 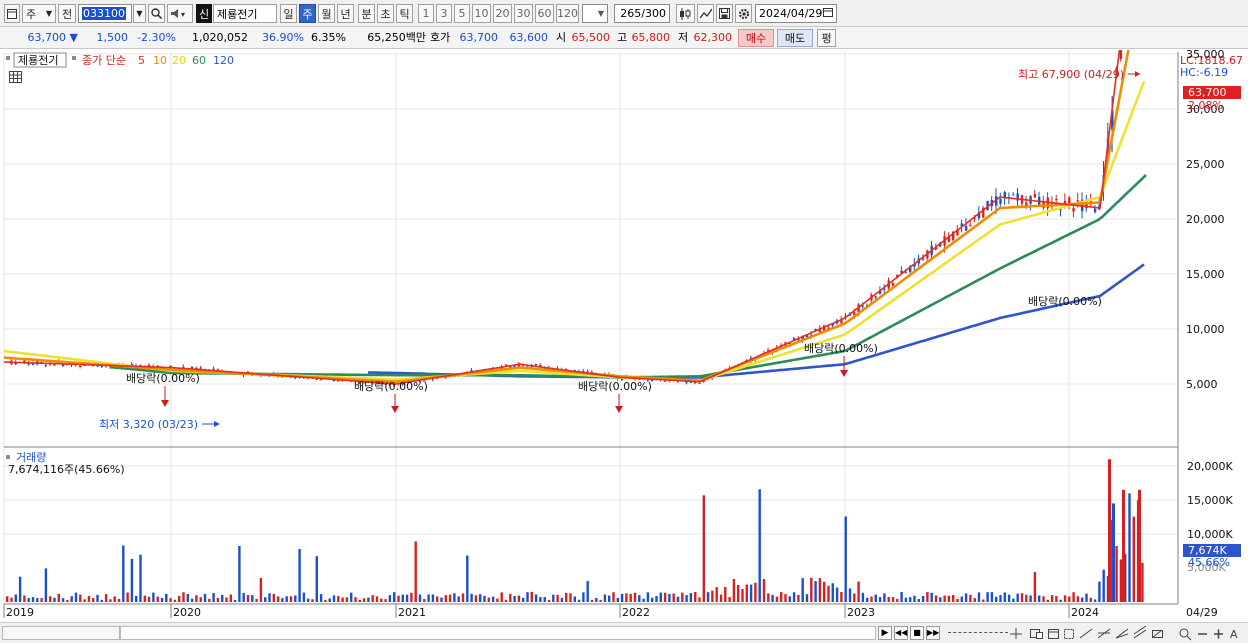 I want to click on period-minute-button: 분, so click(x=366, y=13).